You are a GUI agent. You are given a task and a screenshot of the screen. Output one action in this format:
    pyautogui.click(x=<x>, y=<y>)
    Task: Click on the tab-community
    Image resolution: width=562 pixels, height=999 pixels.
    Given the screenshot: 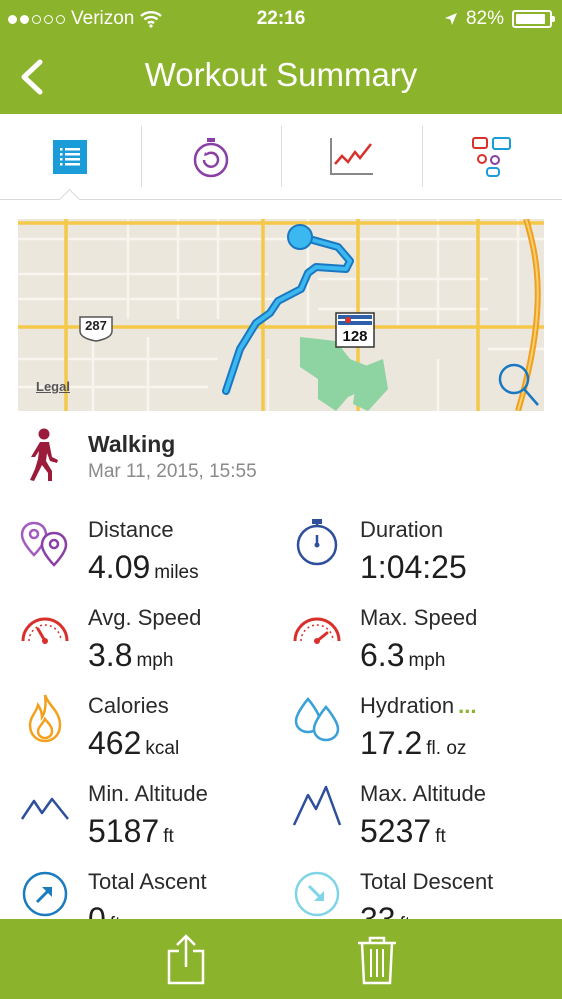 What is the action you would take?
    pyautogui.click(x=491, y=156)
    